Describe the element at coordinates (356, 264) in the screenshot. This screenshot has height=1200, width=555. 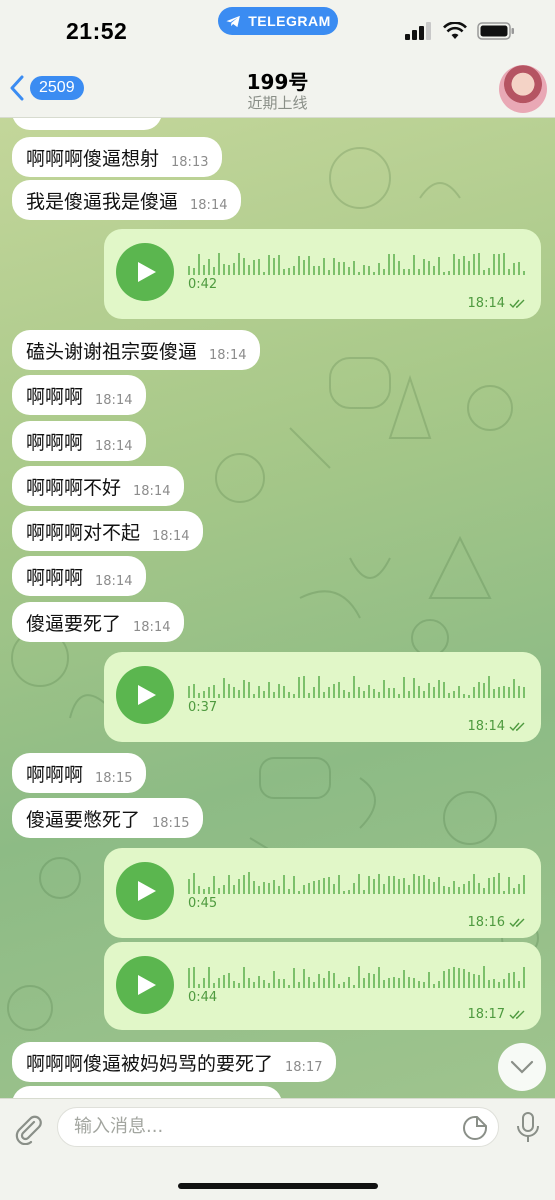
I see `voice-waveform` at that location.